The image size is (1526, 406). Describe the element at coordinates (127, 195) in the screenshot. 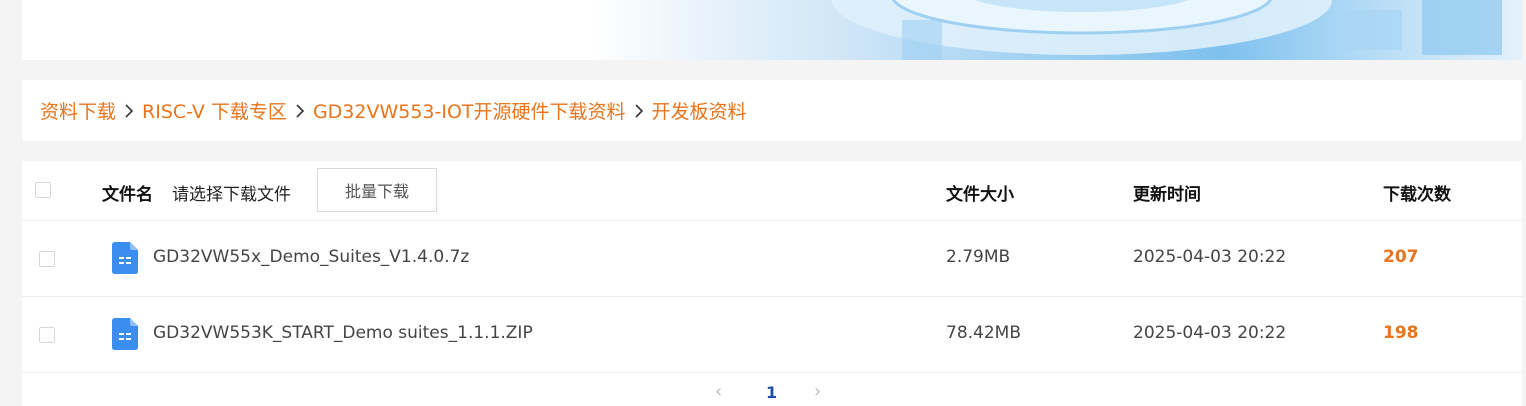

I see `column-header-name: 文件名` at that location.